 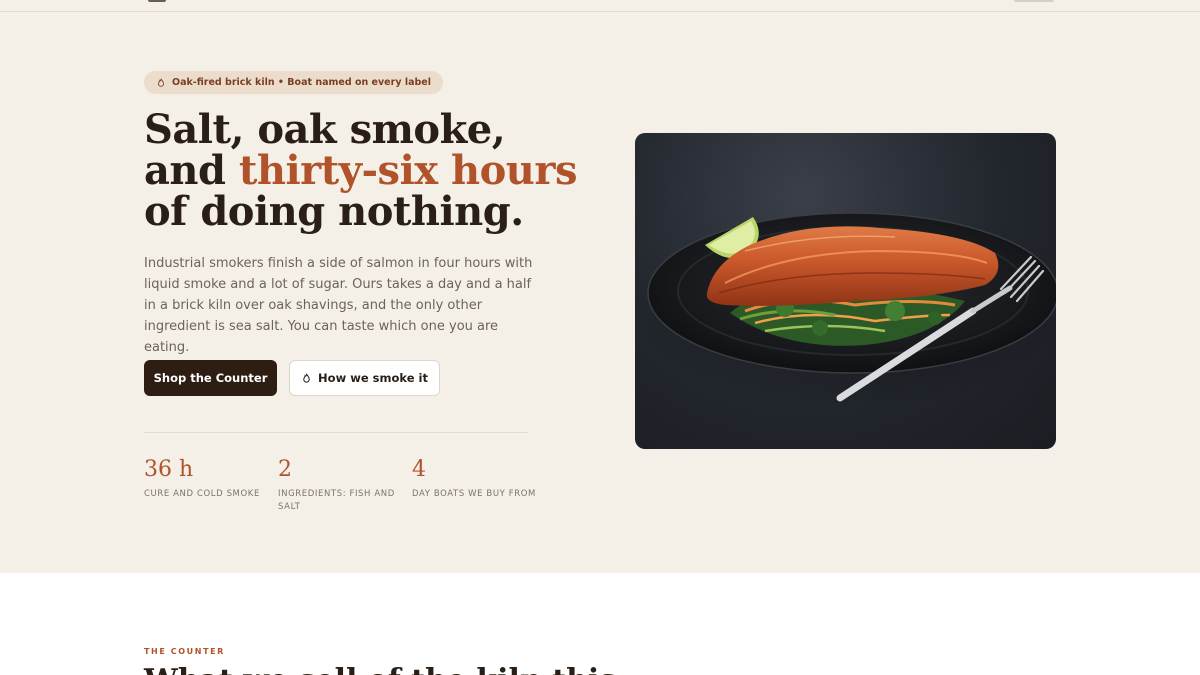 What do you see at coordinates (419, 469) in the screenshot?
I see `stat-value: 4` at bounding box center [419, 469].